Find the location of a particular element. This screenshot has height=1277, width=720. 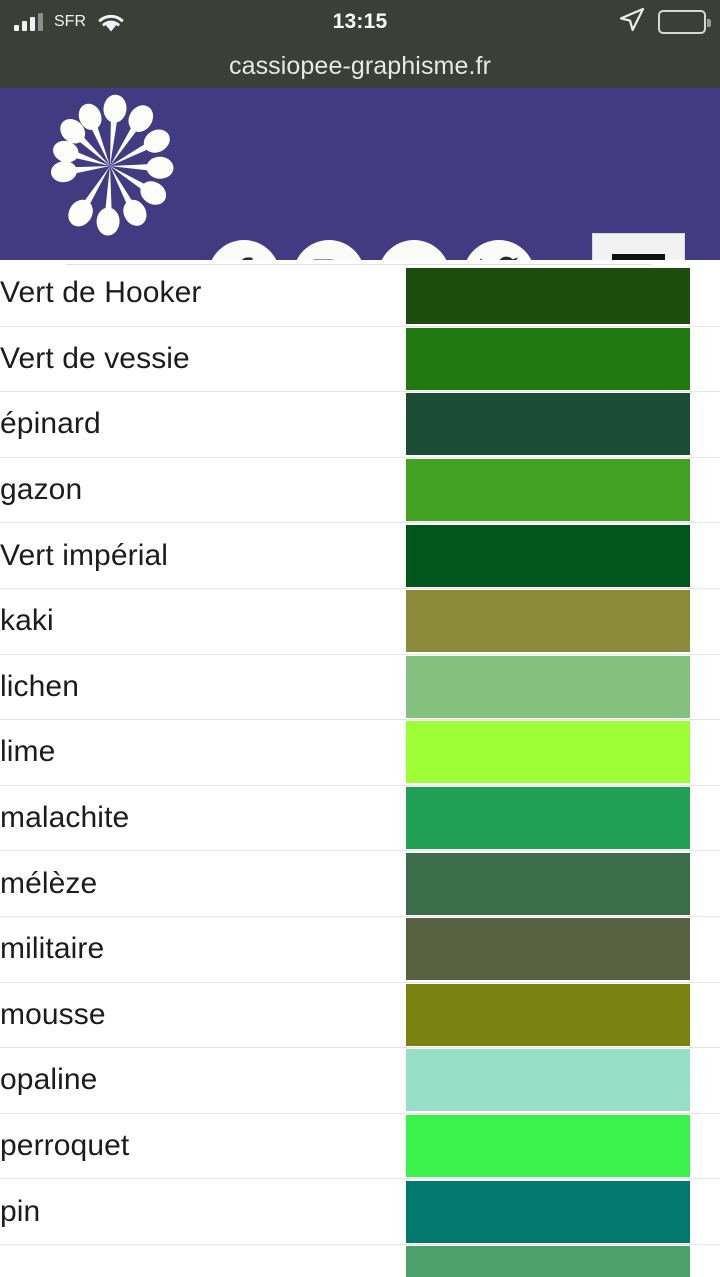

site-header: f B g+ is located at coordinates (360, 174).